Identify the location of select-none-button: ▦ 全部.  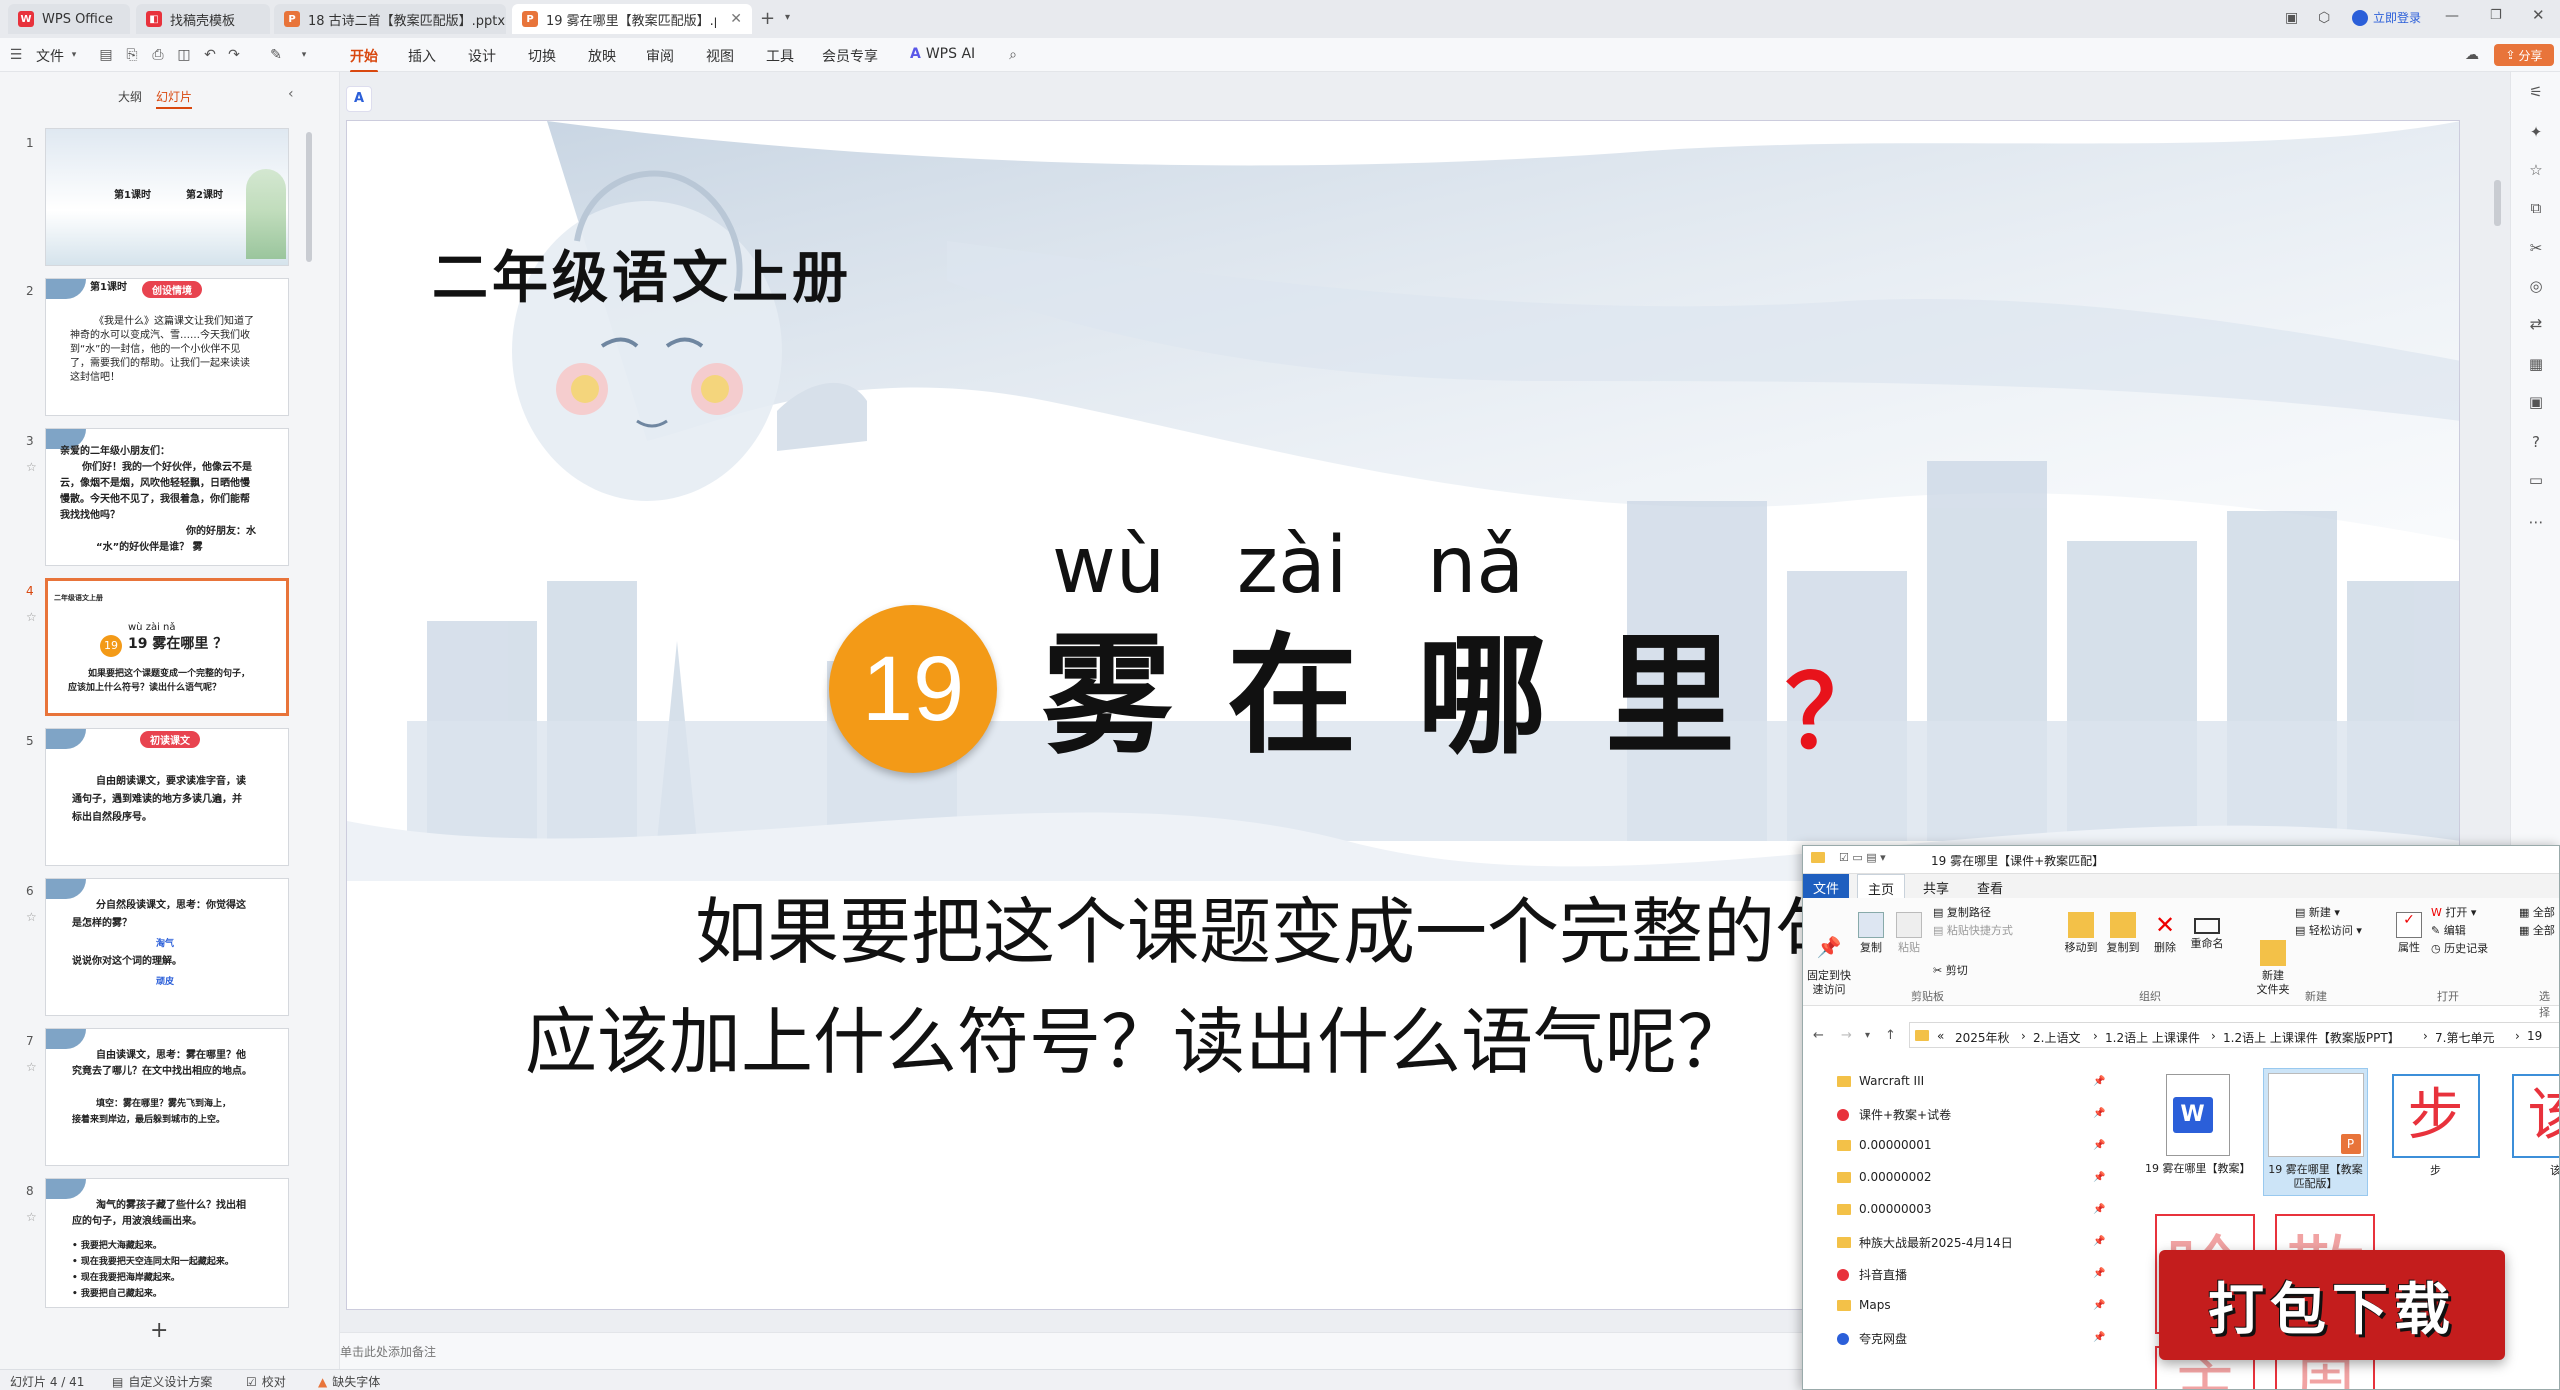
(2537, 931).